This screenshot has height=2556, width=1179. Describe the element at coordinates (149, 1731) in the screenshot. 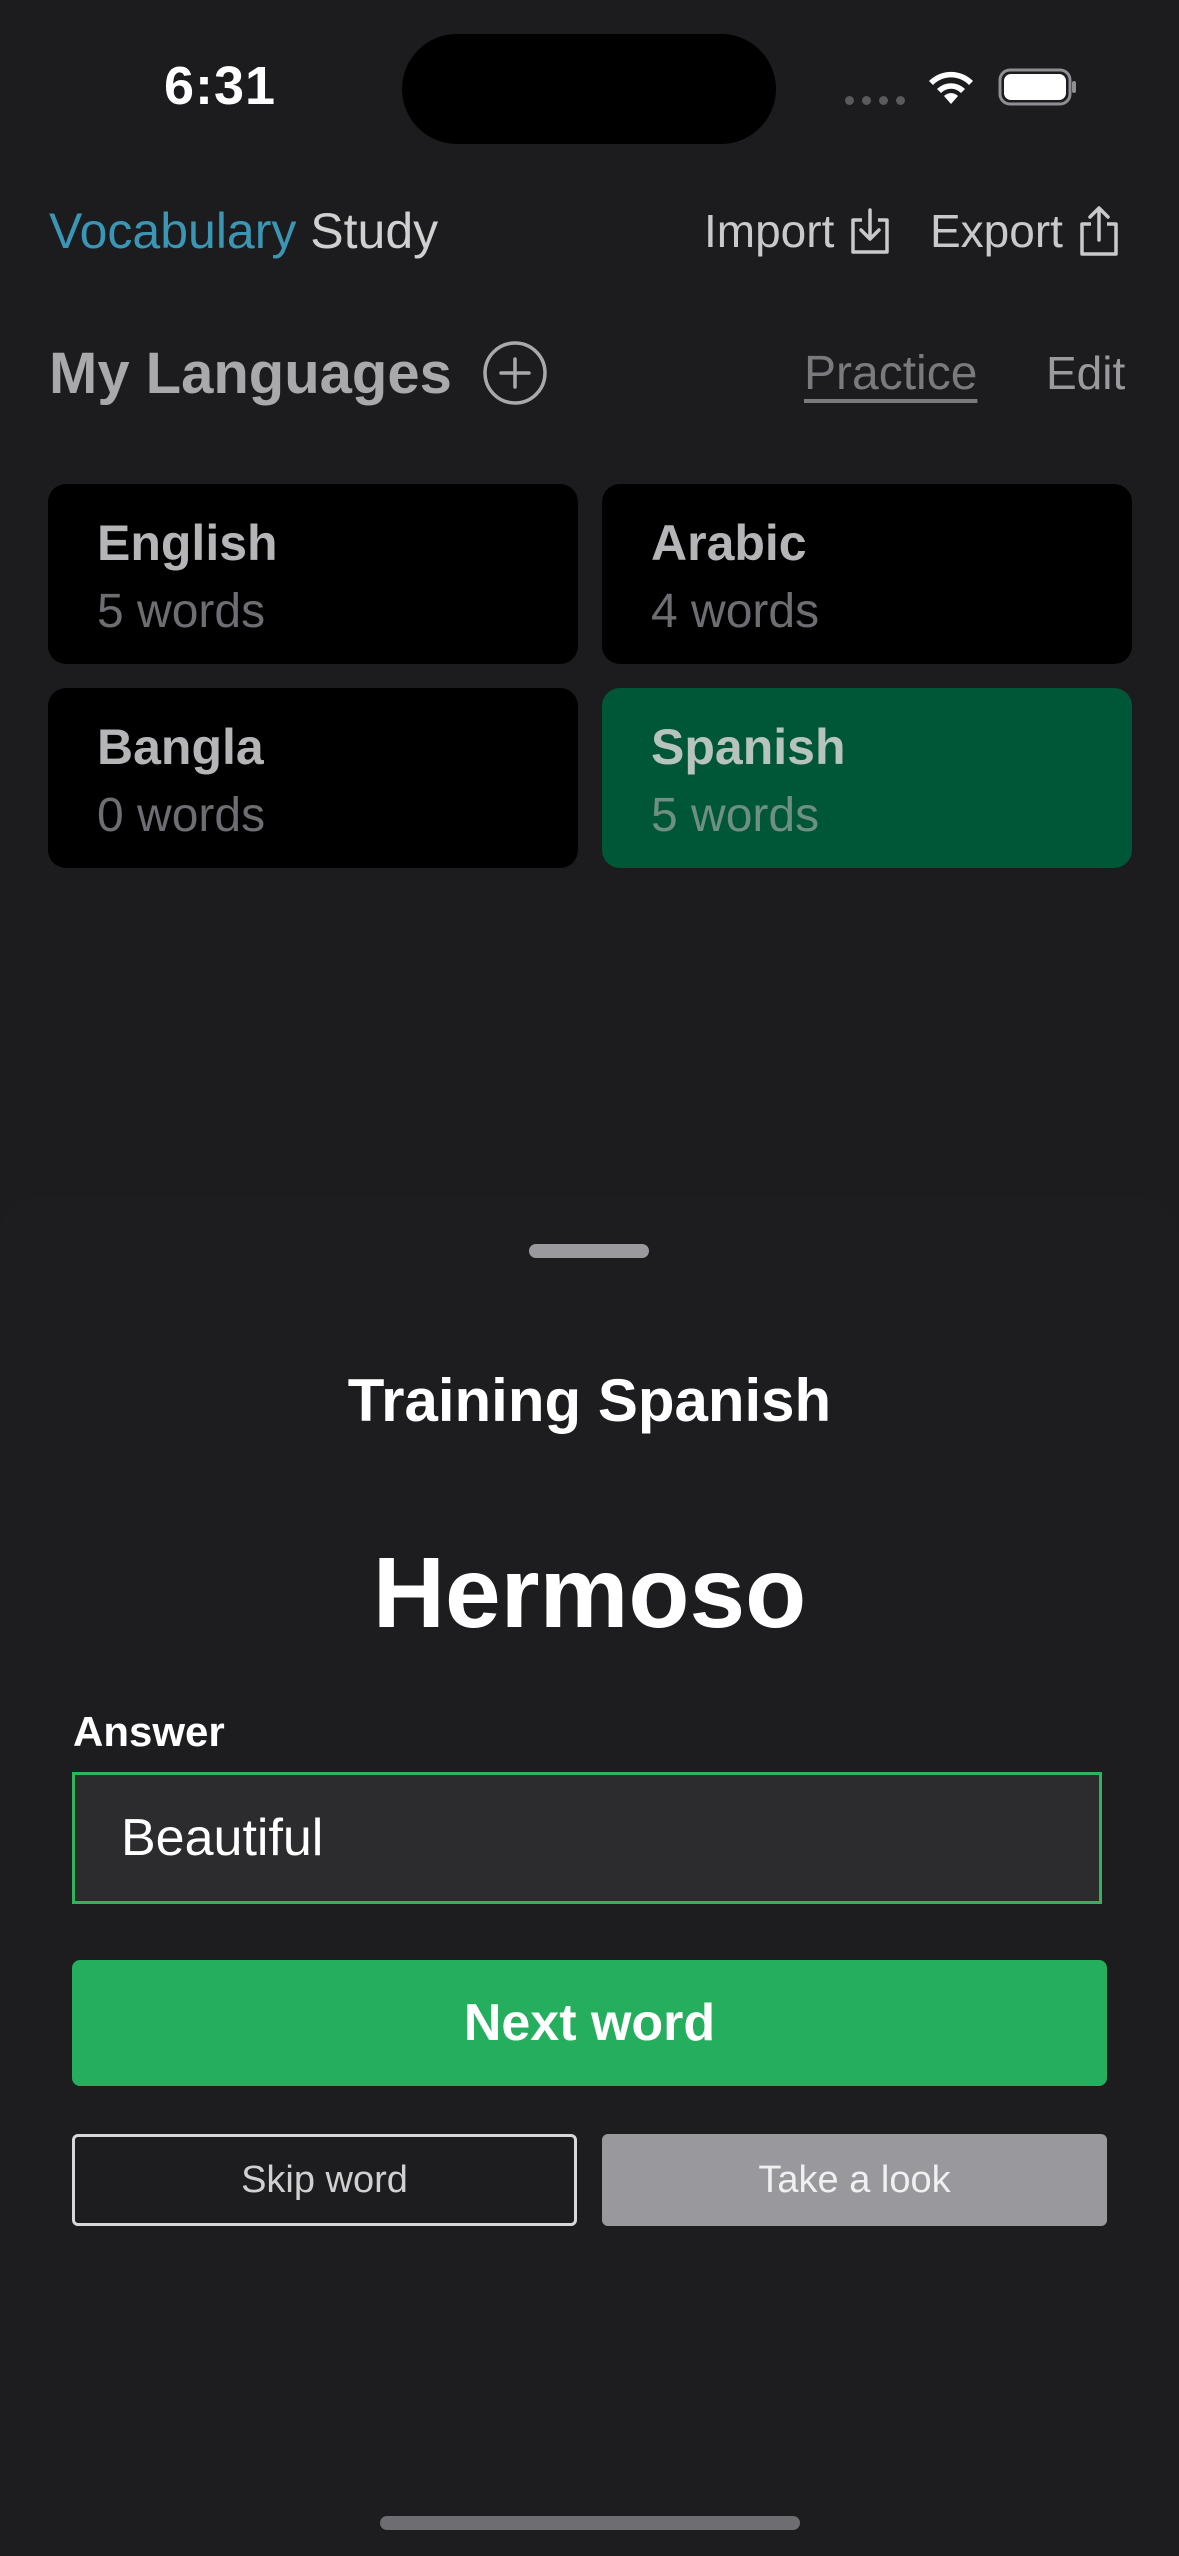

I see `answer-label: Answer` at that location.